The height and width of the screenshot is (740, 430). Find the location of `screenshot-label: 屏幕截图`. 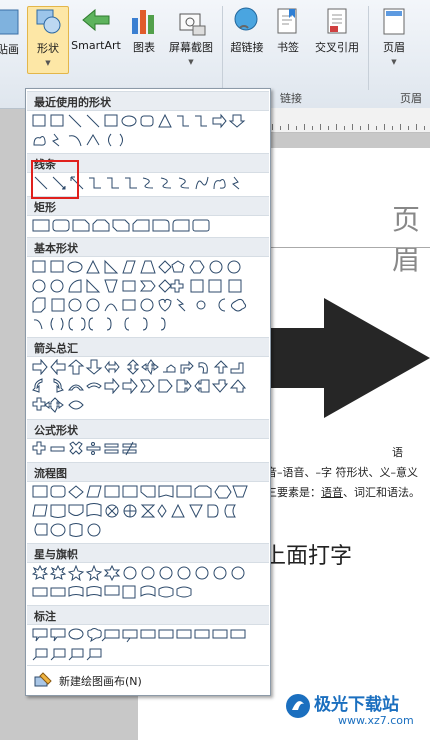

screenshot-label: 屏幕截图 is located at coordinates (191, 47).